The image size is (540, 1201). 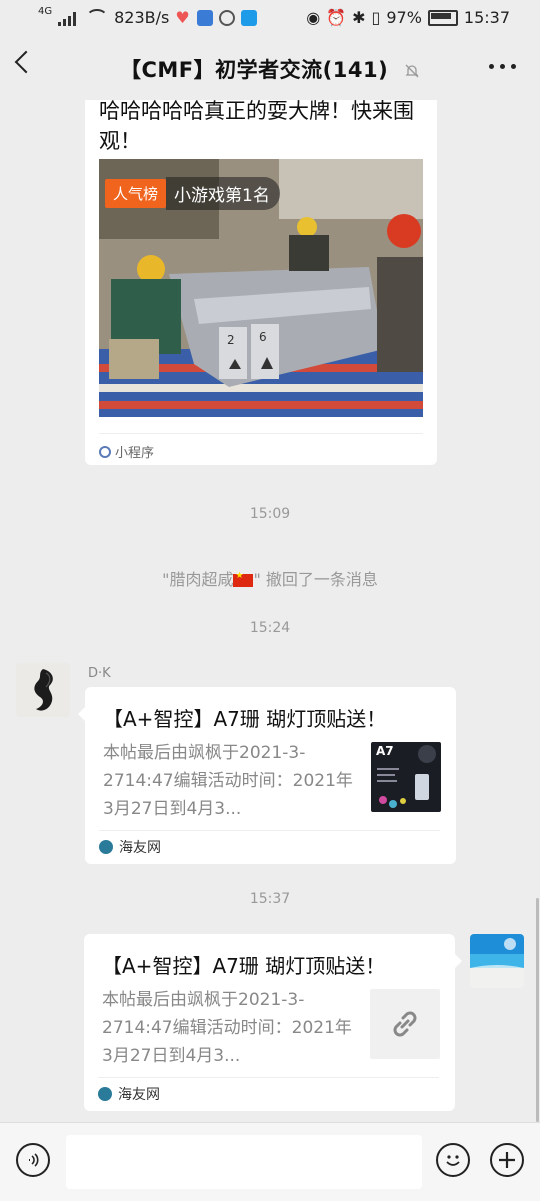 What do you see at coordinates (135, 453) in the screenshot?
I see `mini-program-source: 小程序` at bounding box center [135, 453].